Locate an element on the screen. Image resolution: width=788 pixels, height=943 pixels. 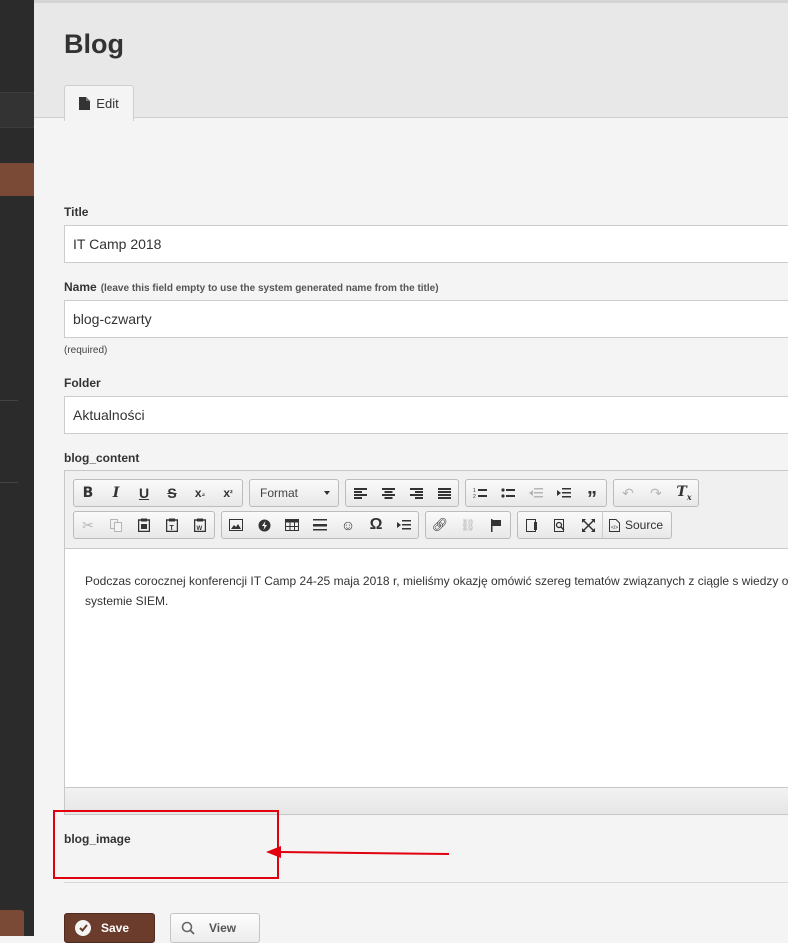
numbered-list-icon: 12 is located at coordinates (480, 493).